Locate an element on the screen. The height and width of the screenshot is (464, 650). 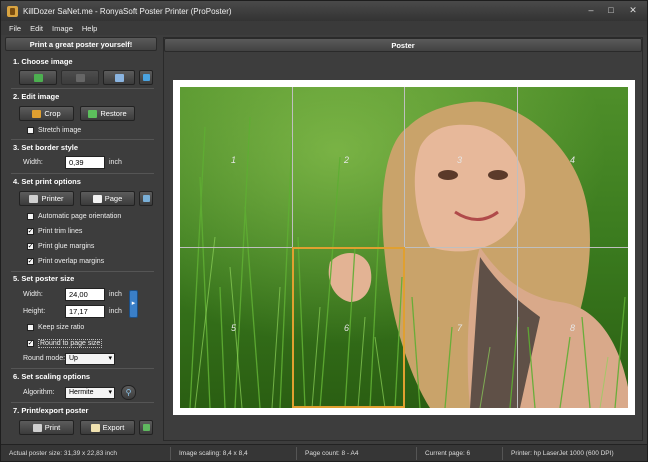
page-number: 2 is located at coordinates (346, 160).